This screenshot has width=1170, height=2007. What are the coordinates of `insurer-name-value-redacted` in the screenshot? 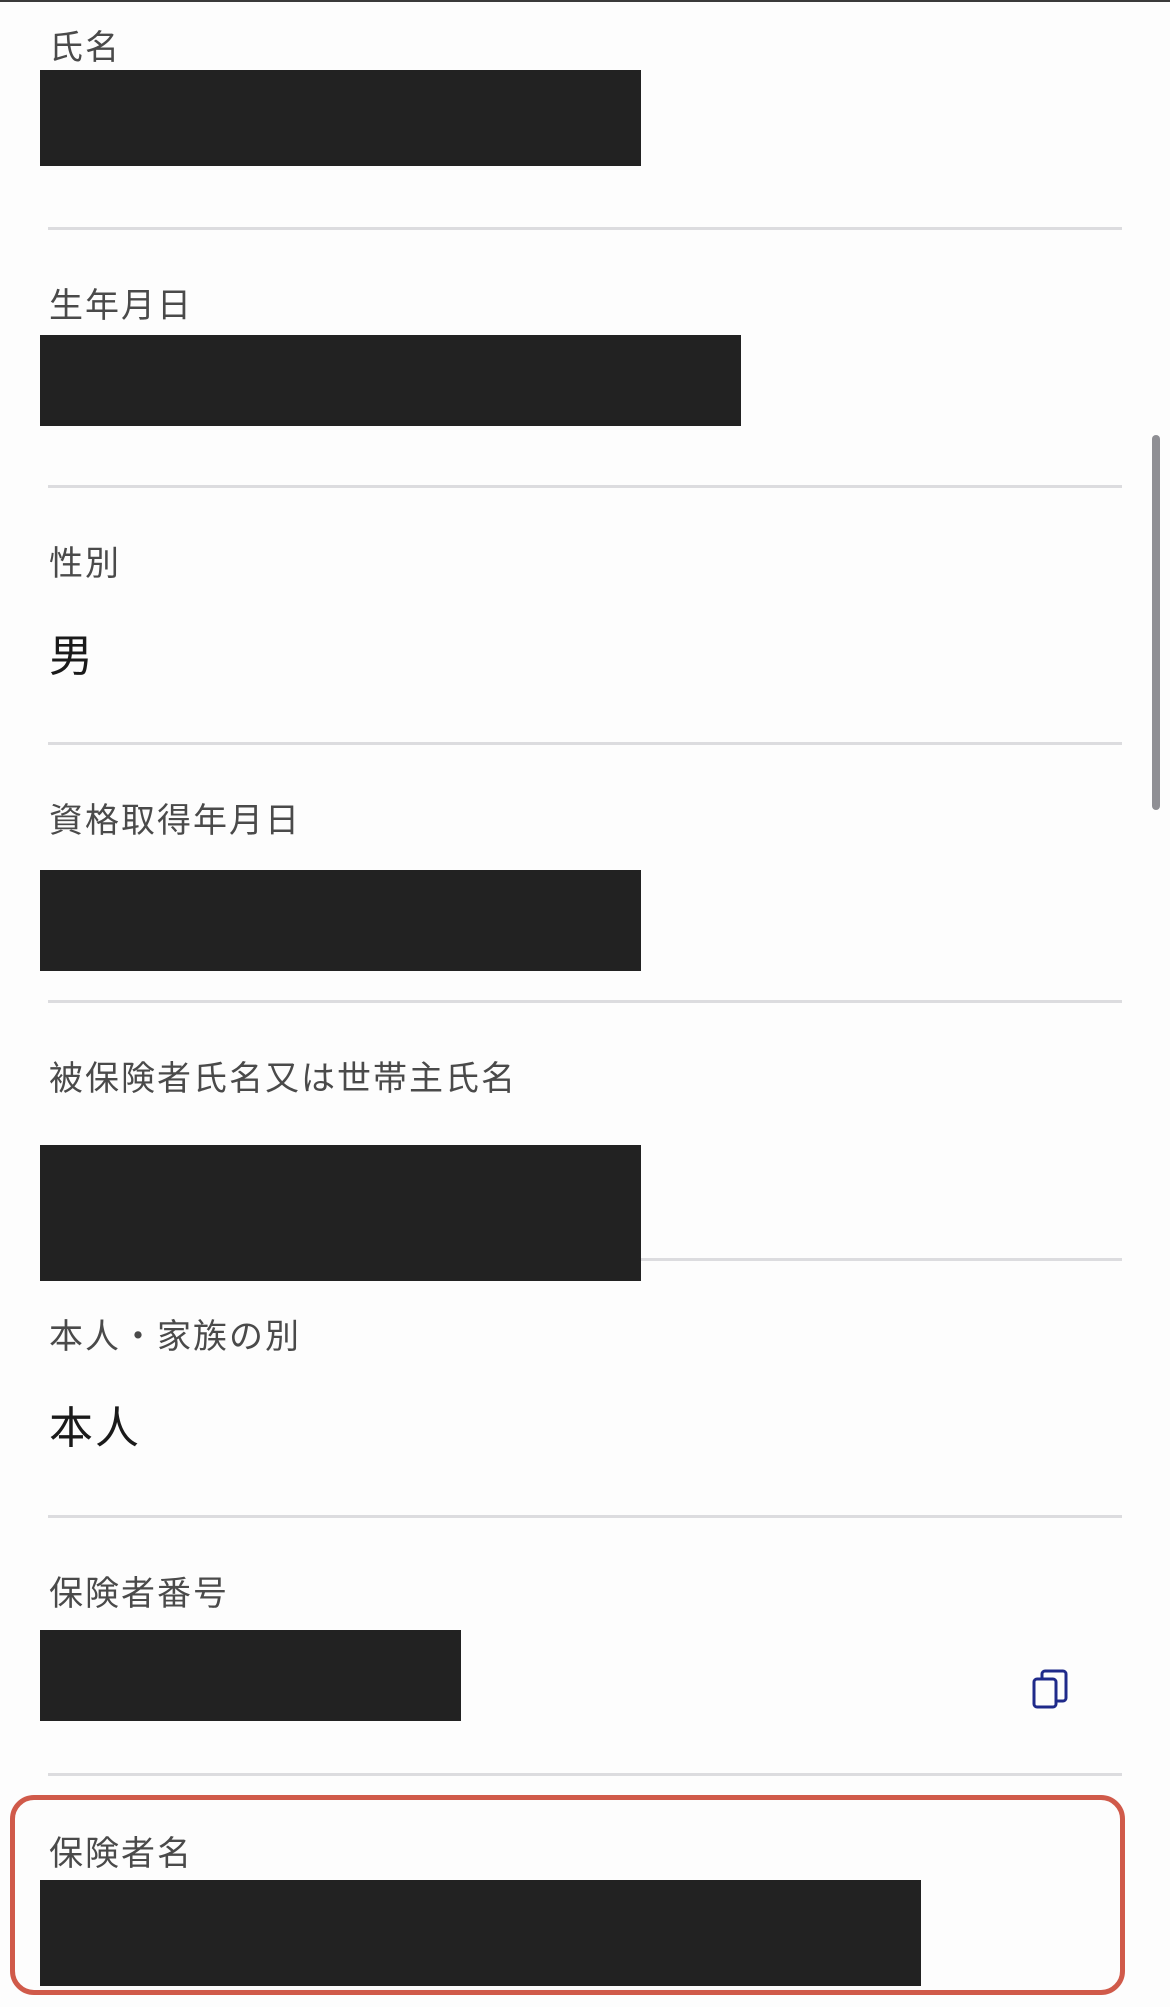 It's located at (480, 1933).